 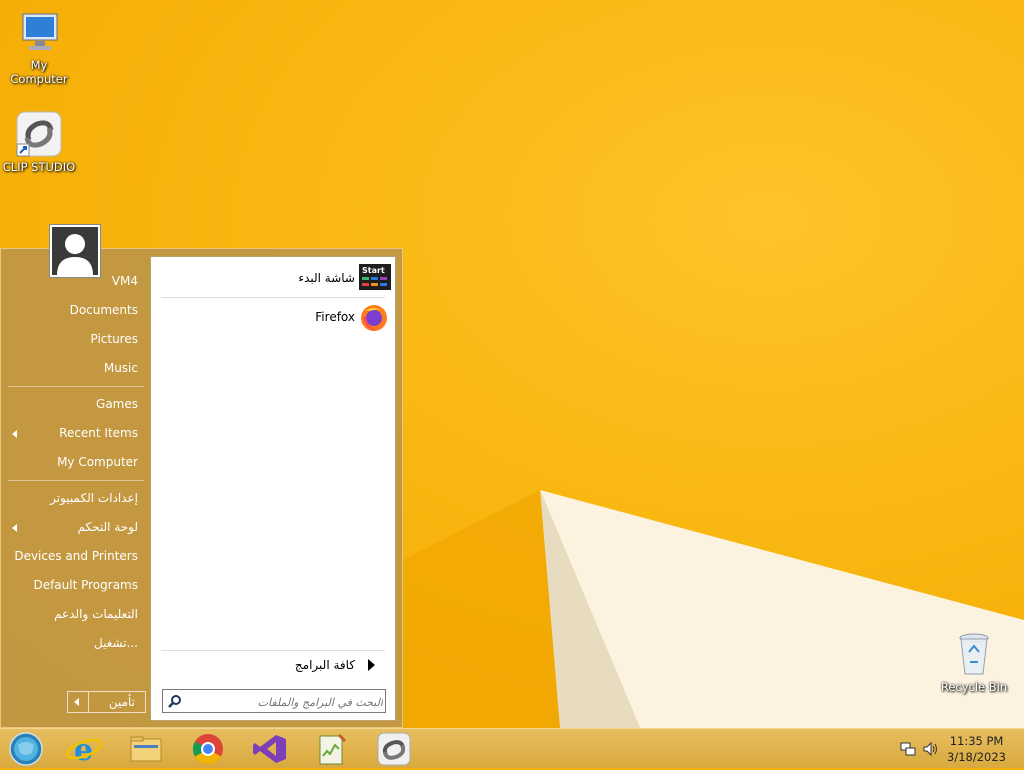 I want to click on shutdown-label: تأمين, so click(x=121, y=702).